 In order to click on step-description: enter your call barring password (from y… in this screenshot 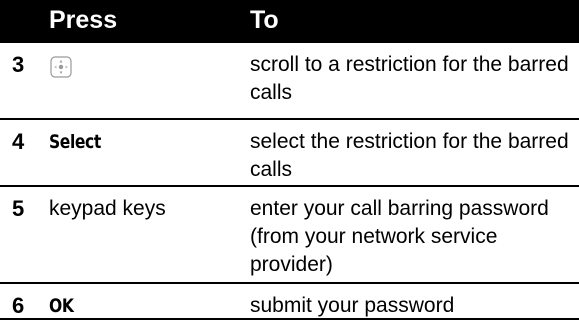, I will do `click(399, 236)`.